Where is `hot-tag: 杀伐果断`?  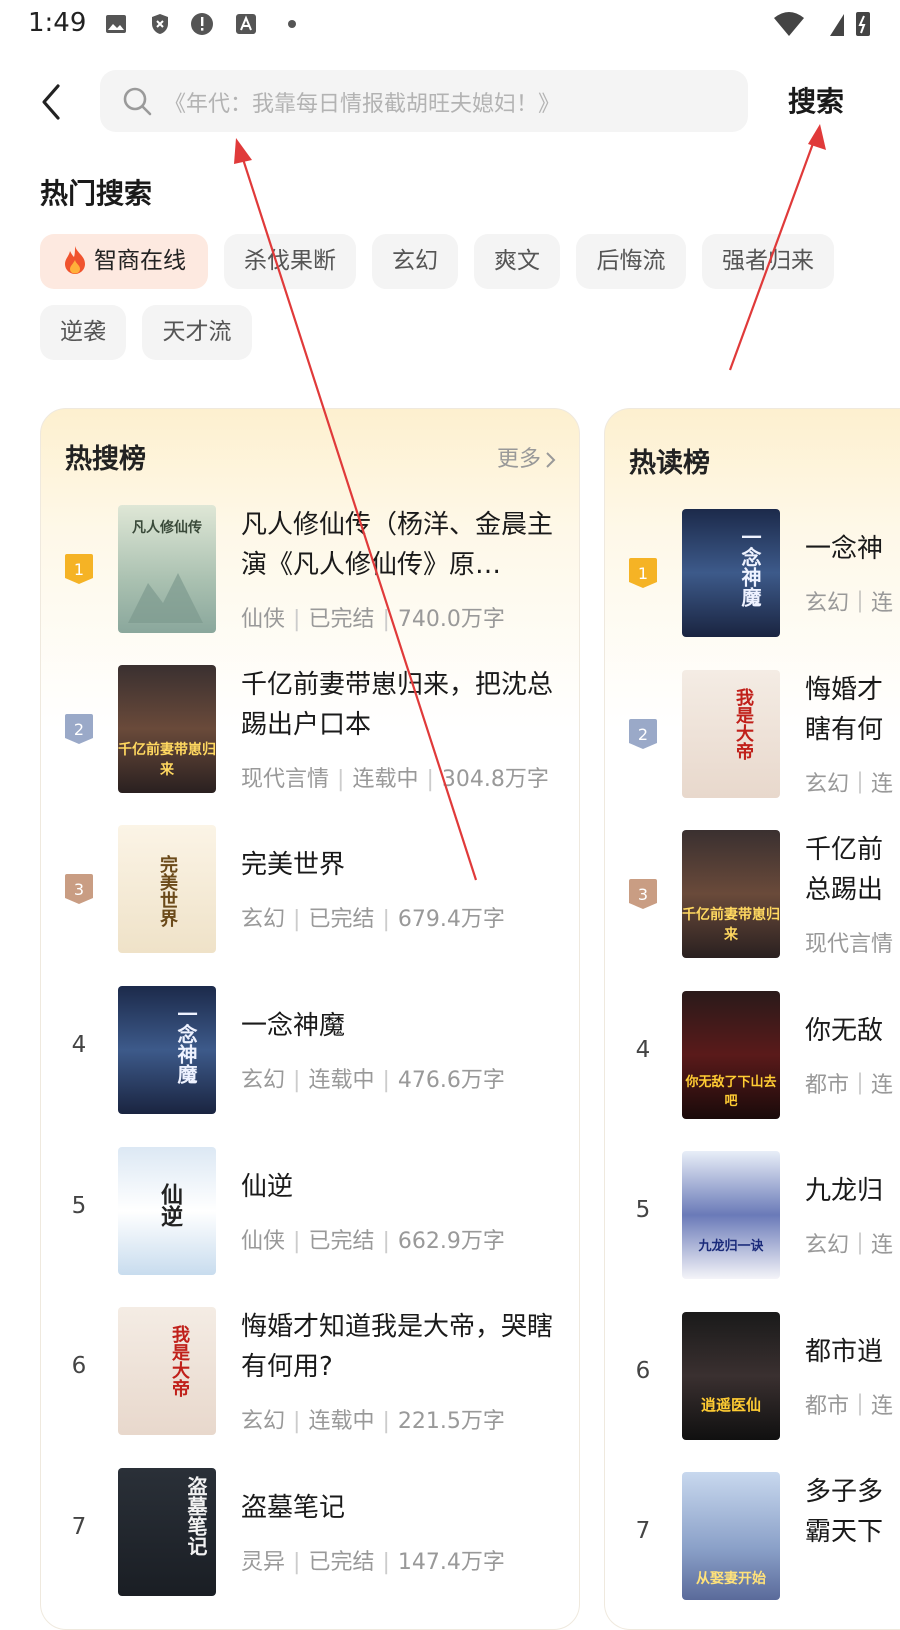
hot-tag: 杀伐果断 is located at coordinates (290, 261).